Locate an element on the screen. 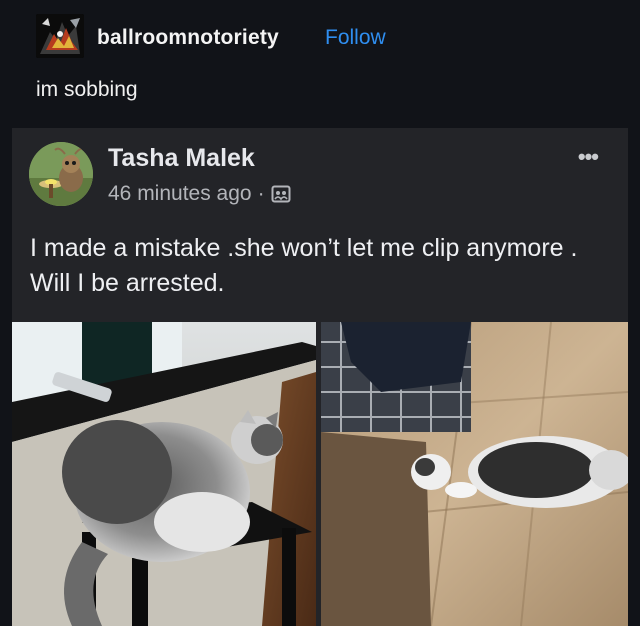 This screenshot has width=640, height=626. author-avatar is located at coordinates (61, 174).